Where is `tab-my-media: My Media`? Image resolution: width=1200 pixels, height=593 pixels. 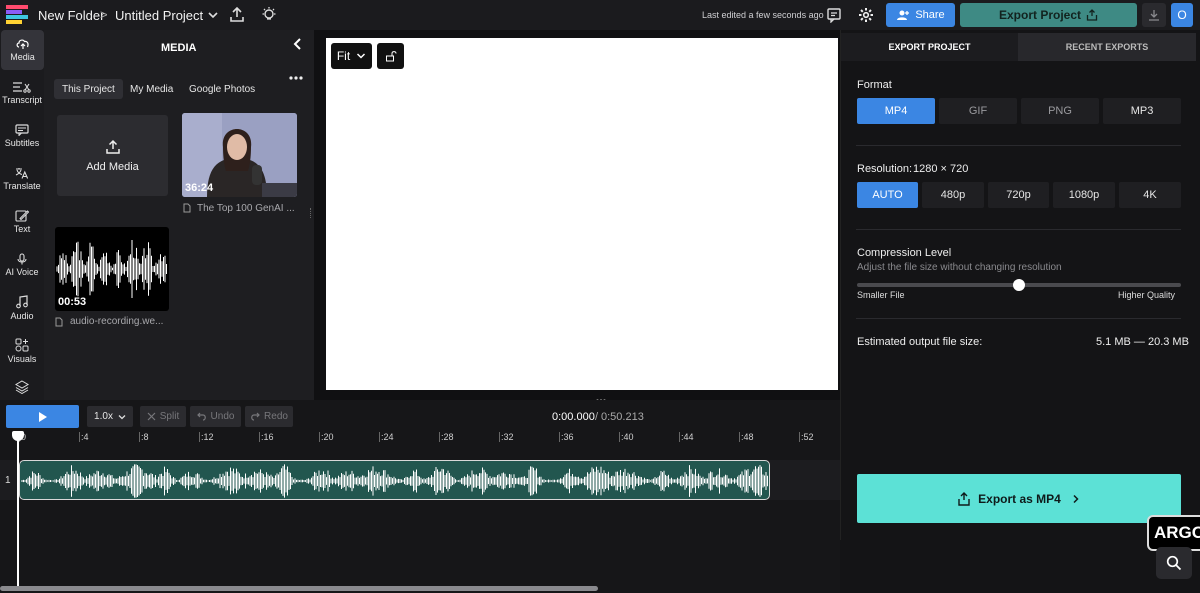
tab-my-media: My Media is located at coordinates (151, 89).